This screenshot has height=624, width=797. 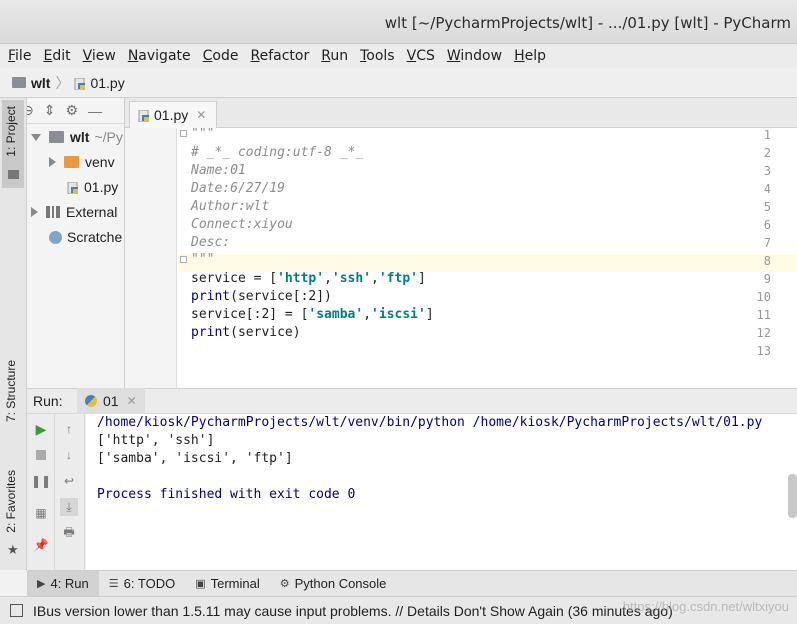 I want to click on left-tool-strip: 1: Project 7: Structure 2: Favorites ★, so click(x=13, y=334).